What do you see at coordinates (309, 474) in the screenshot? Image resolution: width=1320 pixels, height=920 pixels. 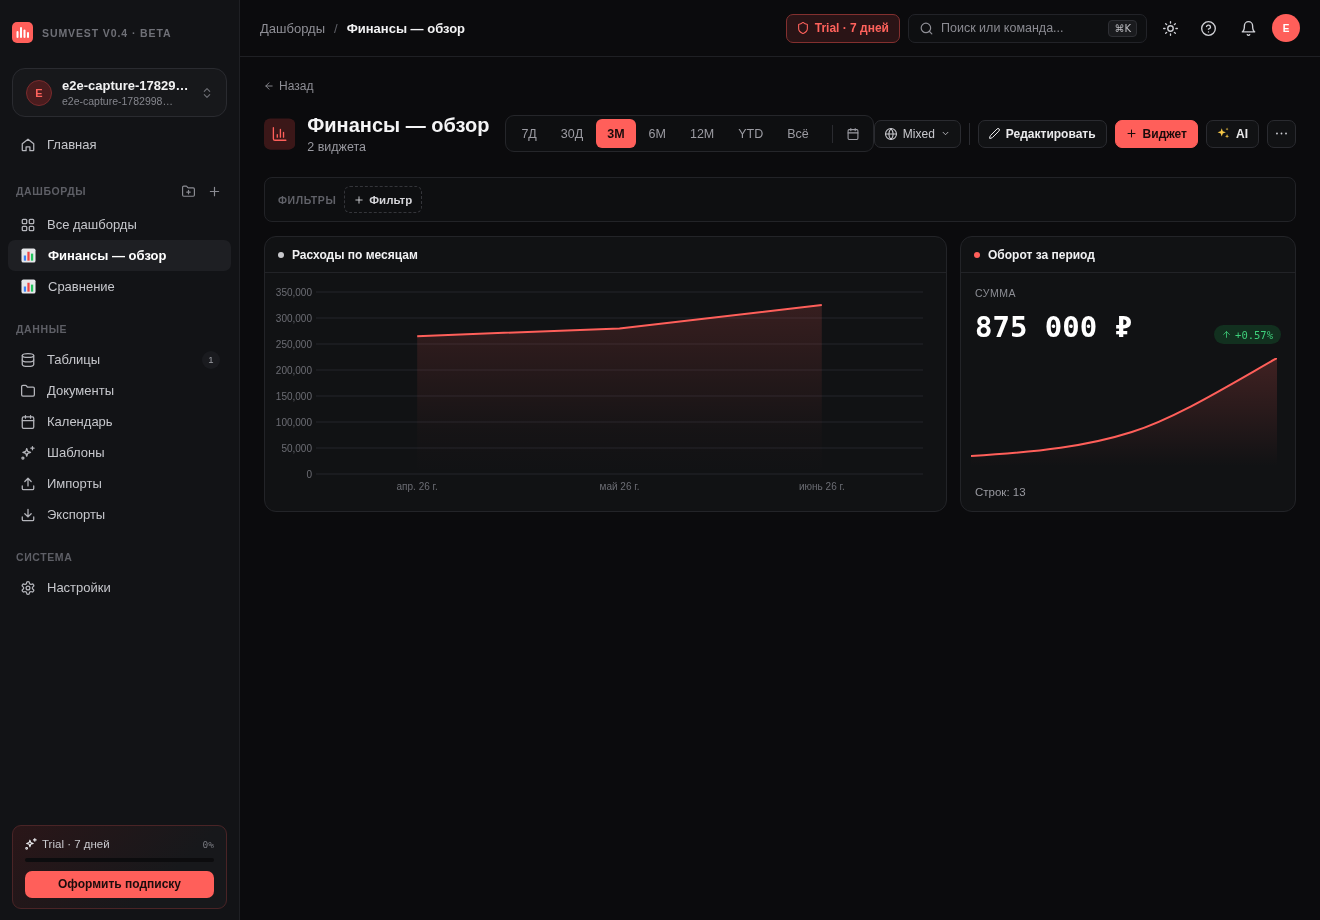 I see `y-axis-label: 0` at bounding box center [309, 474].